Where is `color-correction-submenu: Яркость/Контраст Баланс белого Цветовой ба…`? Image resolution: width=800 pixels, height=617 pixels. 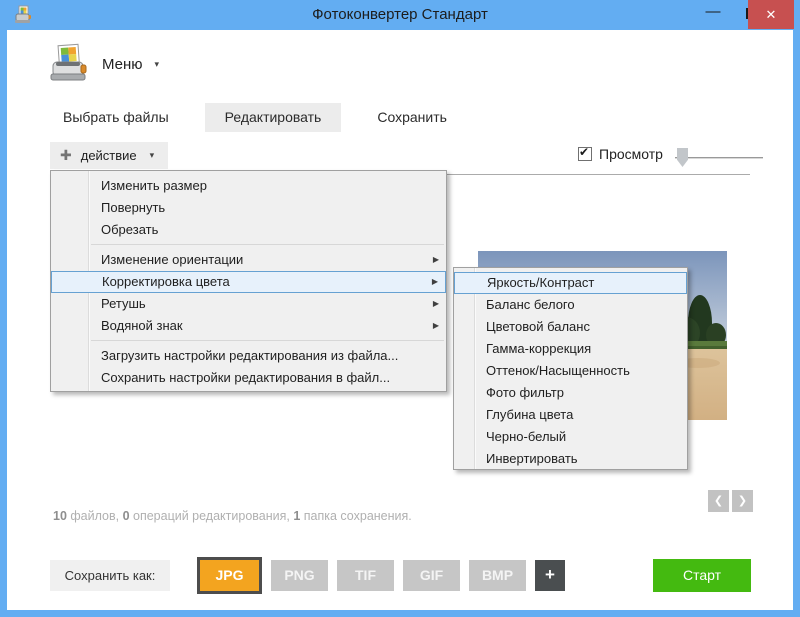 color-correction-submenu: Яркость/Контраст Баланс белого Цветовой ба… is located at coordinates (570, 368).